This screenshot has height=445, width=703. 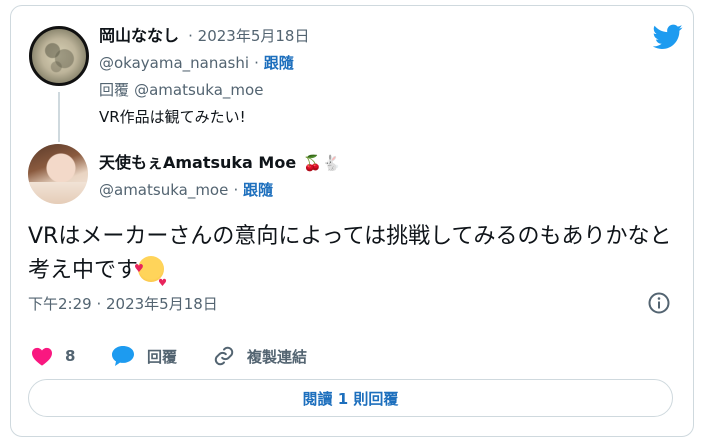 What do you see at coordinates (162, 356) in the screenshot?
I see `reply-label: 回覆` at bounding box center [162, 356].